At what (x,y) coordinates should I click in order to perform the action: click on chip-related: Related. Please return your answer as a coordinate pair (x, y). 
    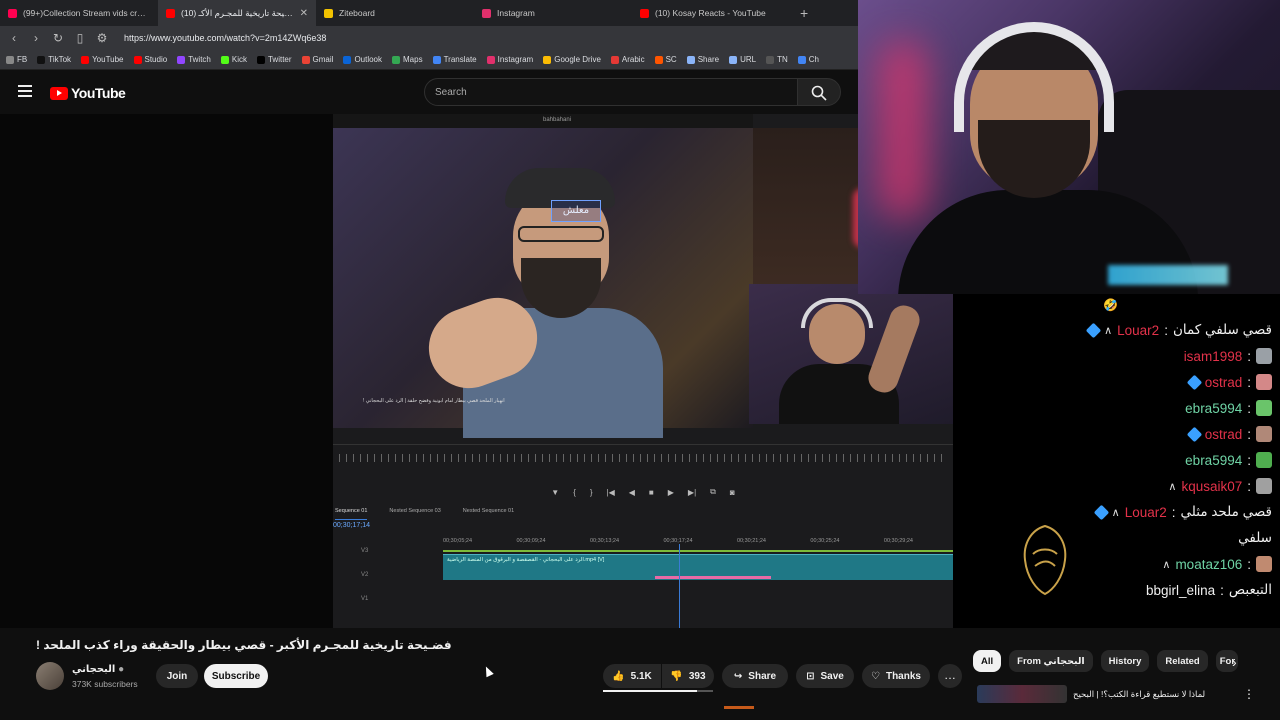
    Looking at the image, I should click on (1182, 661).